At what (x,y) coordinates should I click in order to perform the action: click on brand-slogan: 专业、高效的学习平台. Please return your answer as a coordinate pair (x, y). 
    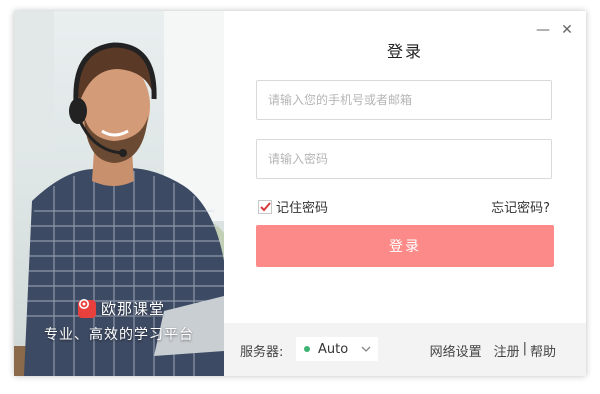
    Looking at the image, I should click on (119, 335).